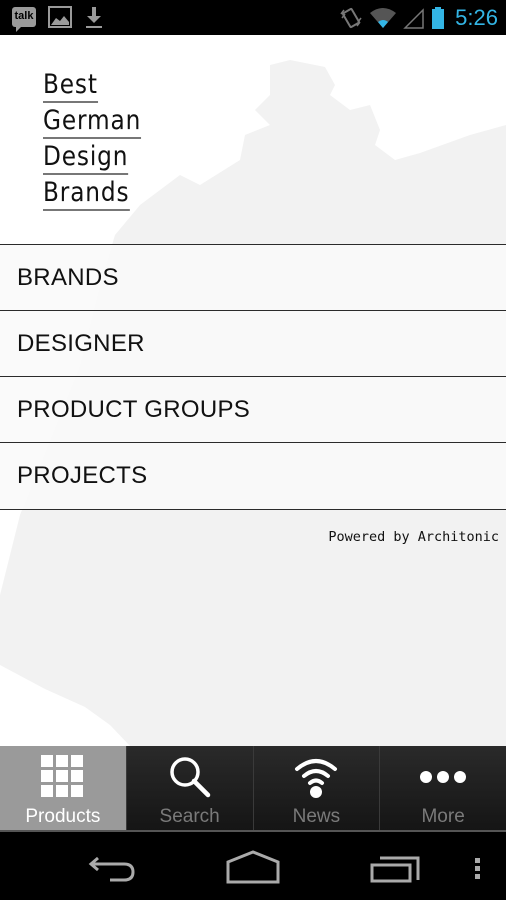 The width and height of the screenshot is (506, 900). What do you see at coordinates (70, 86) in the screenshot?
I see `logo-line: Best` at bounding box center [70, 86].